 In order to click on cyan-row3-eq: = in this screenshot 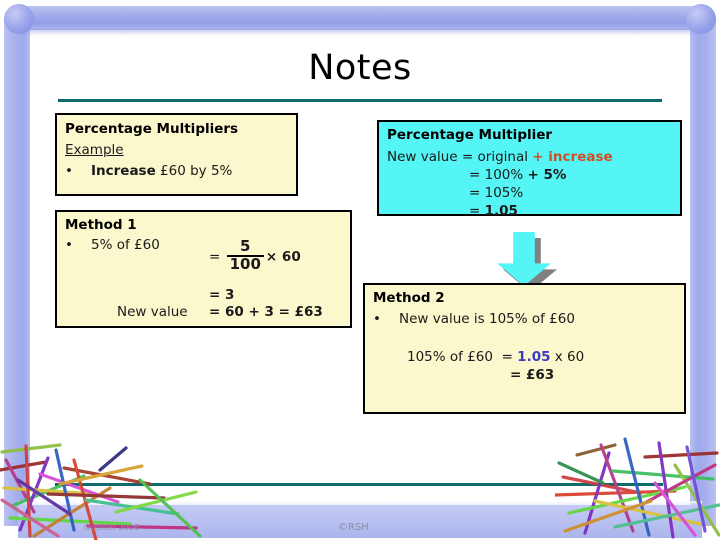, I will do `click(475, 193)`.